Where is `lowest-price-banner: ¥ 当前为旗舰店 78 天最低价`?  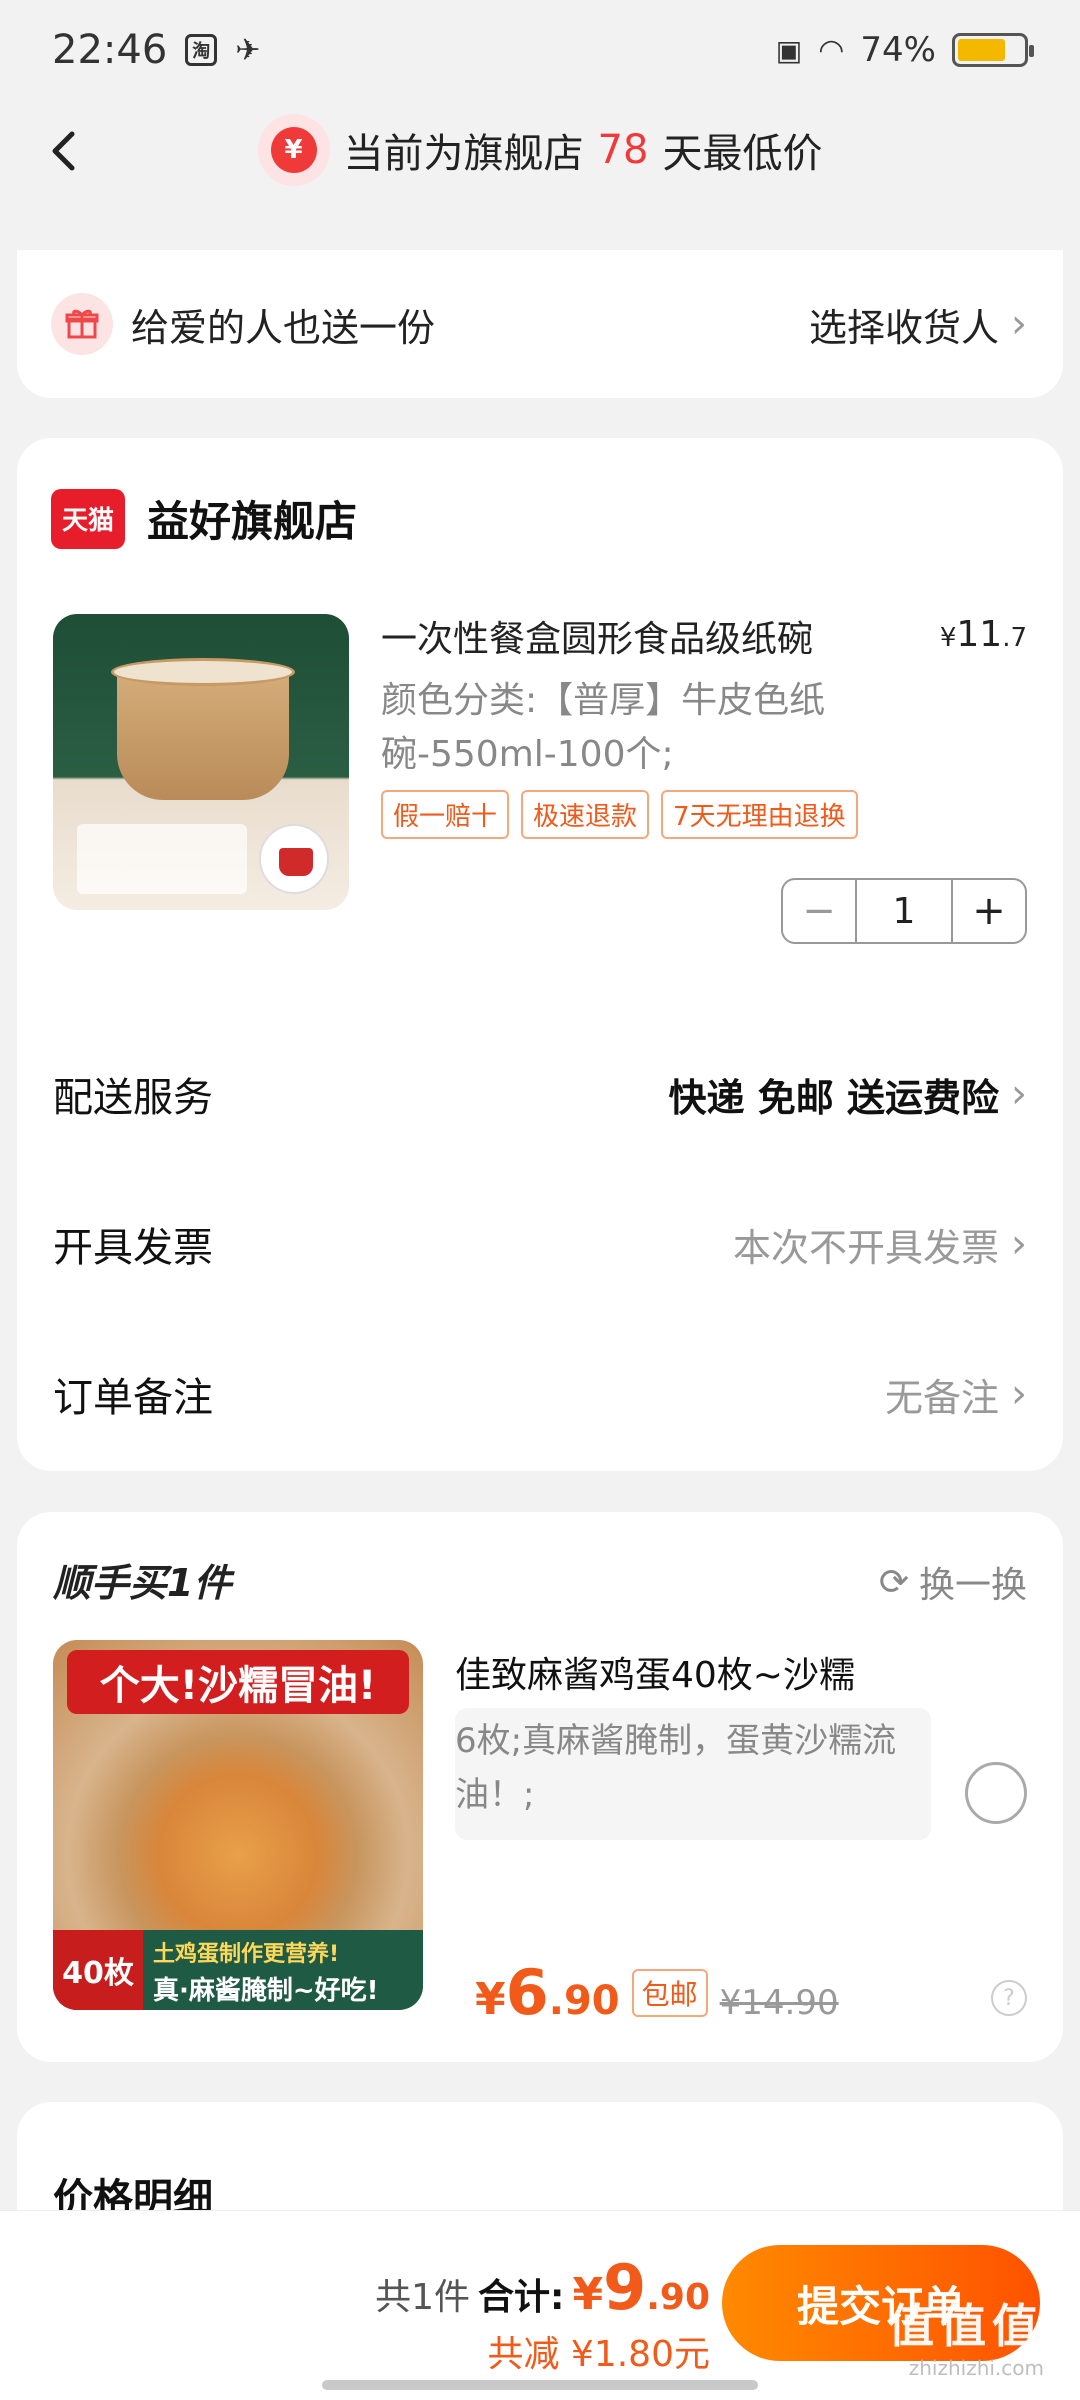
lowest-price-banner: ¥ 当前为旗舰店 78 天最低价 is located at coordinates (540, 150).